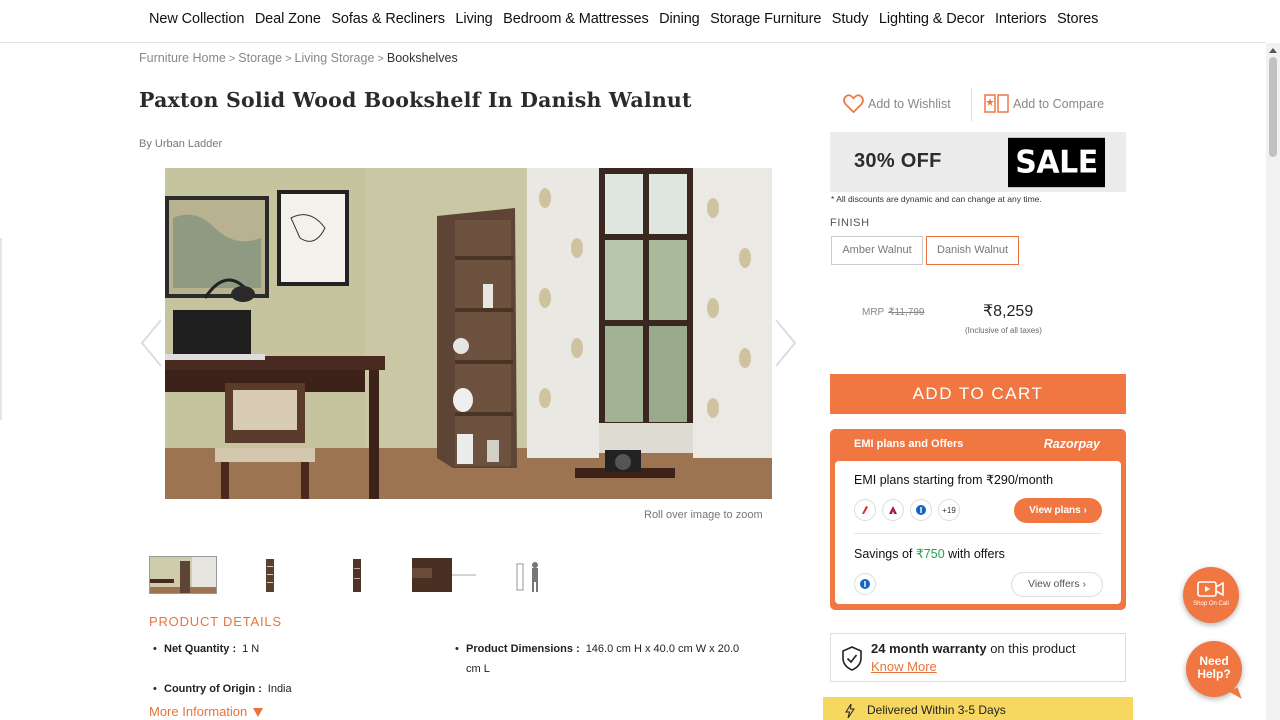  Describe the element at coordinates (1214, 661) in the screenshot. I see `need-help-label-1: Need` at that location.